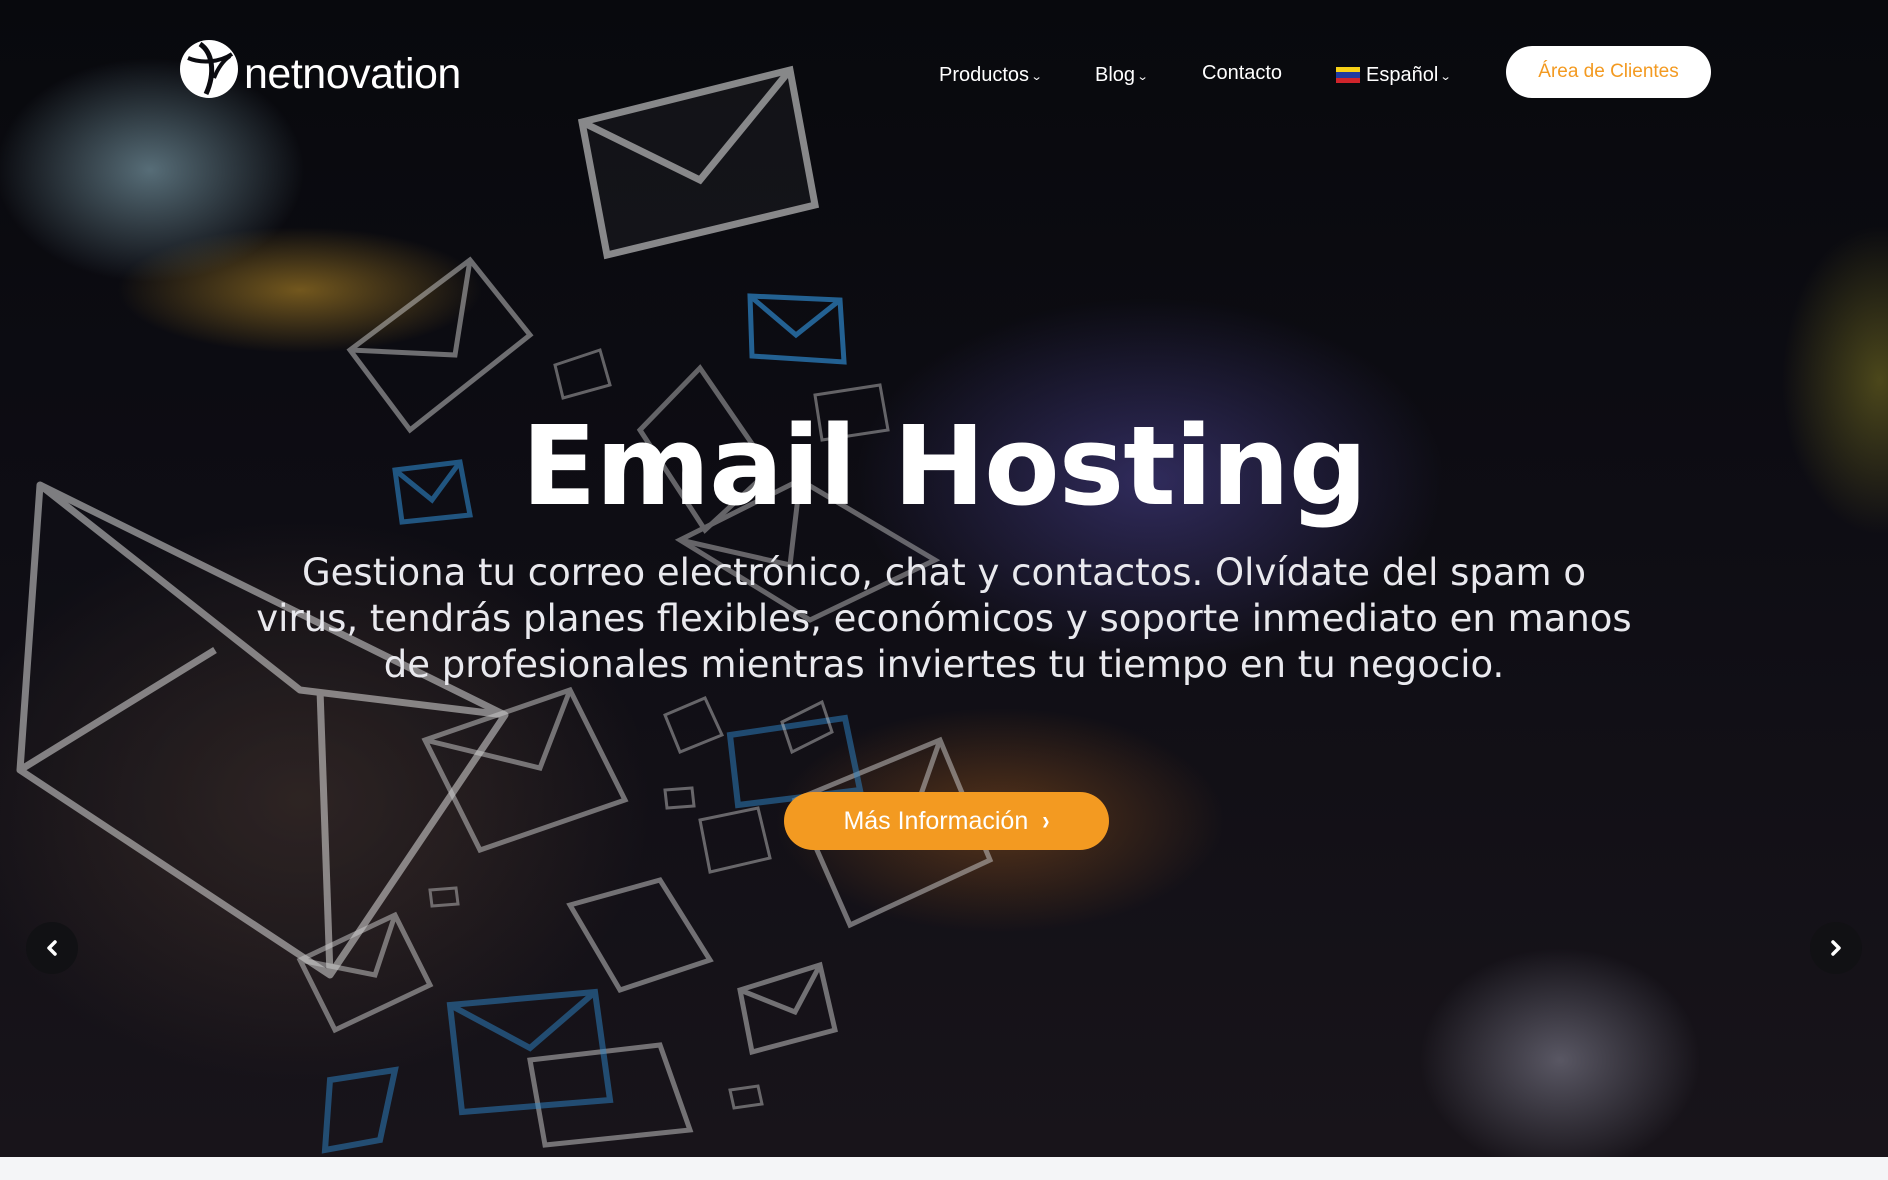 This screenshot has width=1888, height=1180. I want to click on slider-next-button, so click(1836, 948).